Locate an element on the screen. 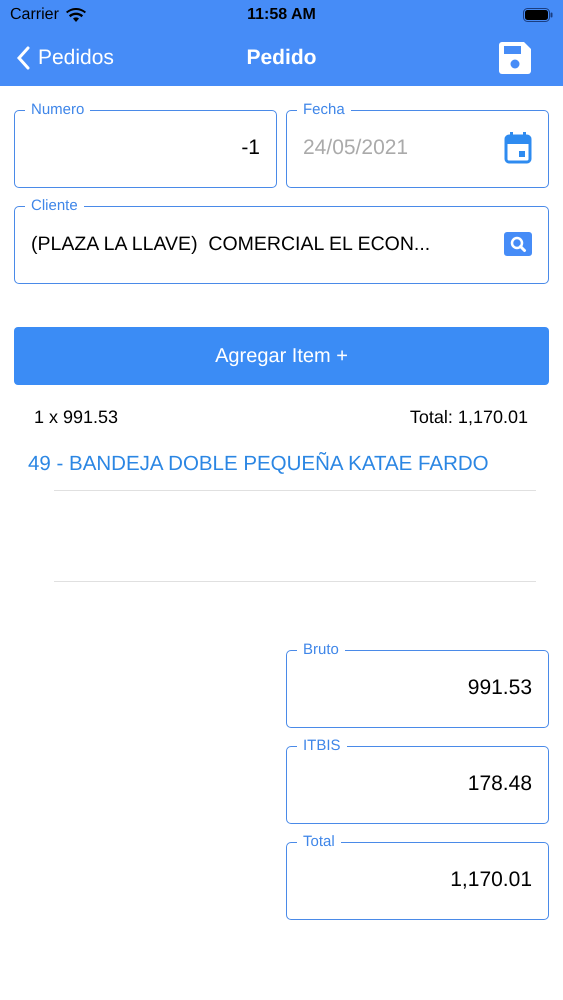 This screenshot has height=1000, width=563. search-icon is located at coordinates (518, 244).